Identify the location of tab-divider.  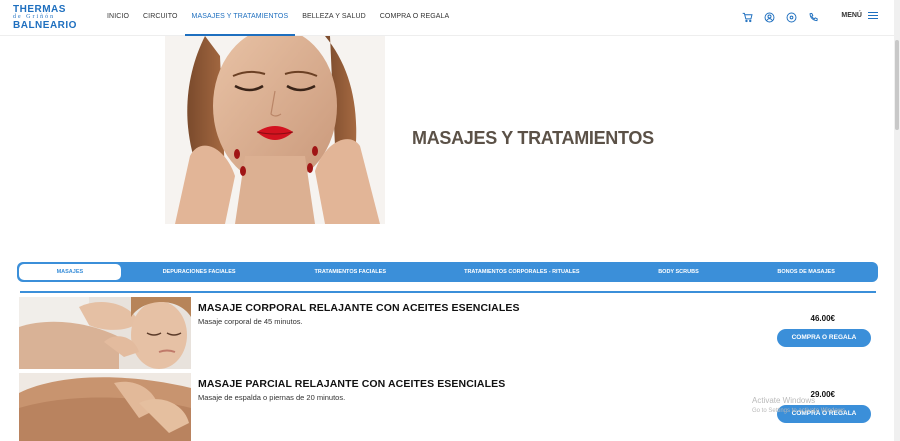
(448, 292).